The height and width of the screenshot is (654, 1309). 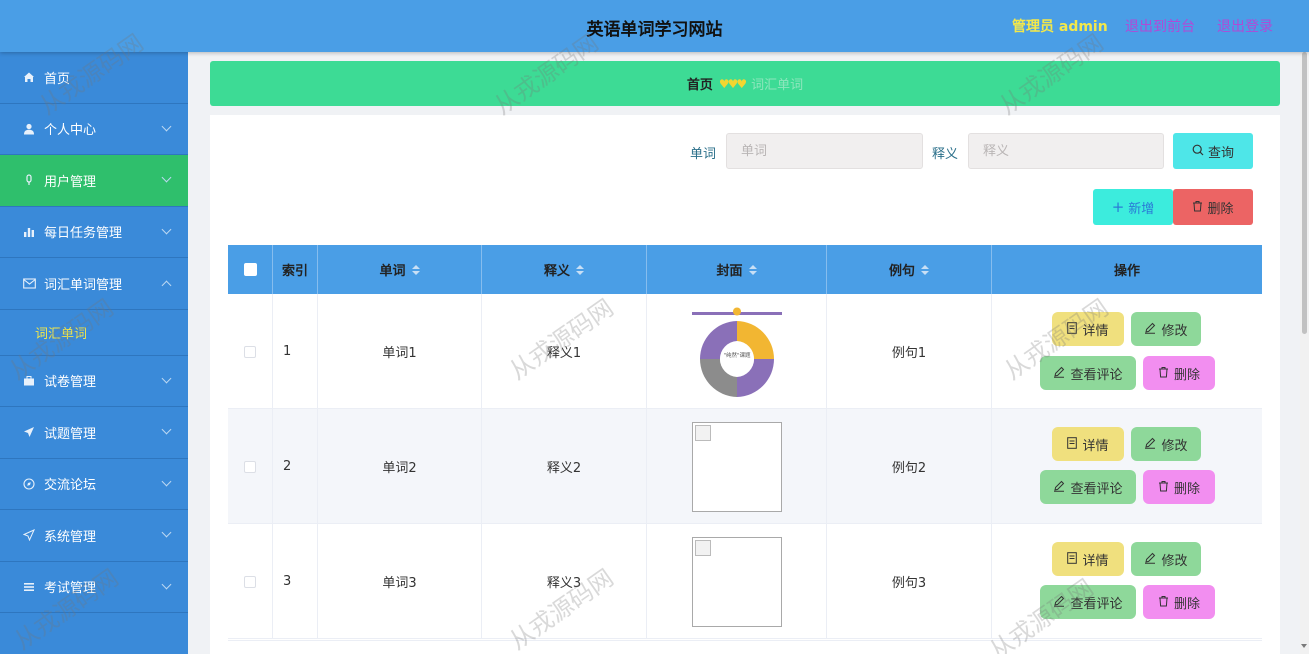 What do you see at coordinates (1245, 26) in the screenshot?
I see `logout-link: 退出登录` at bounding box center [1245, 26].